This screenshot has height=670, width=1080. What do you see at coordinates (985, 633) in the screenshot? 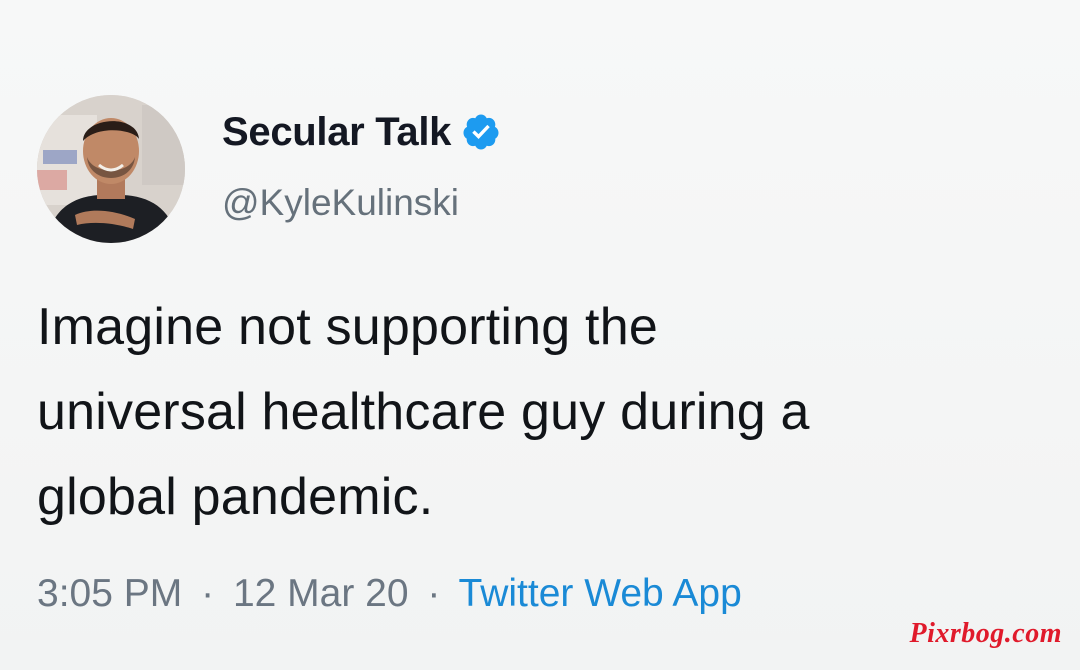
I see `watermark: Pixrbog.com` at bounding box center [985, 633].